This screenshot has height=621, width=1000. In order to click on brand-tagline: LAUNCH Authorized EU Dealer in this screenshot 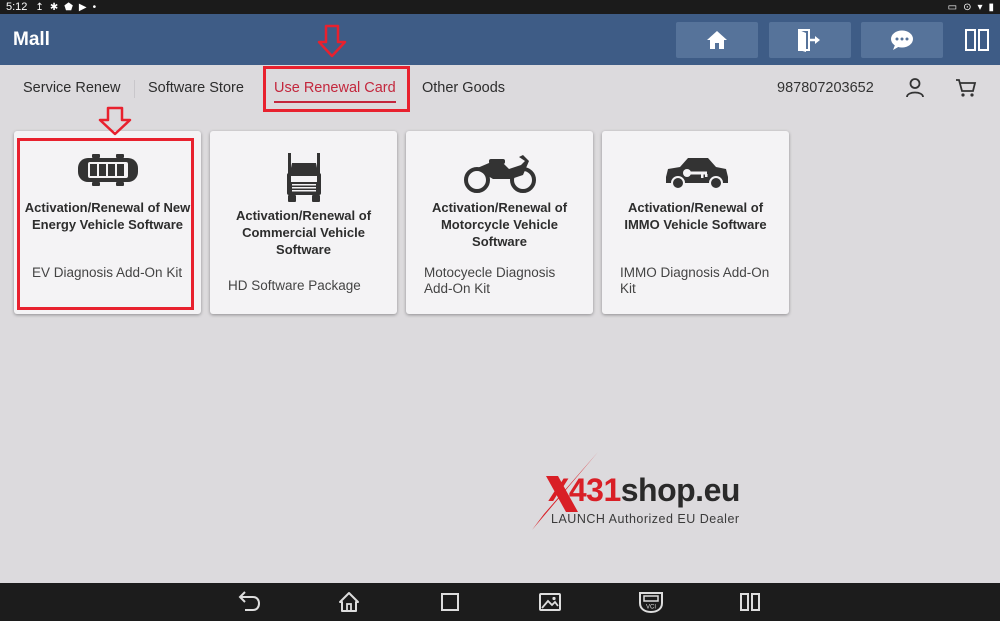, I will do `click(645, 519)`.